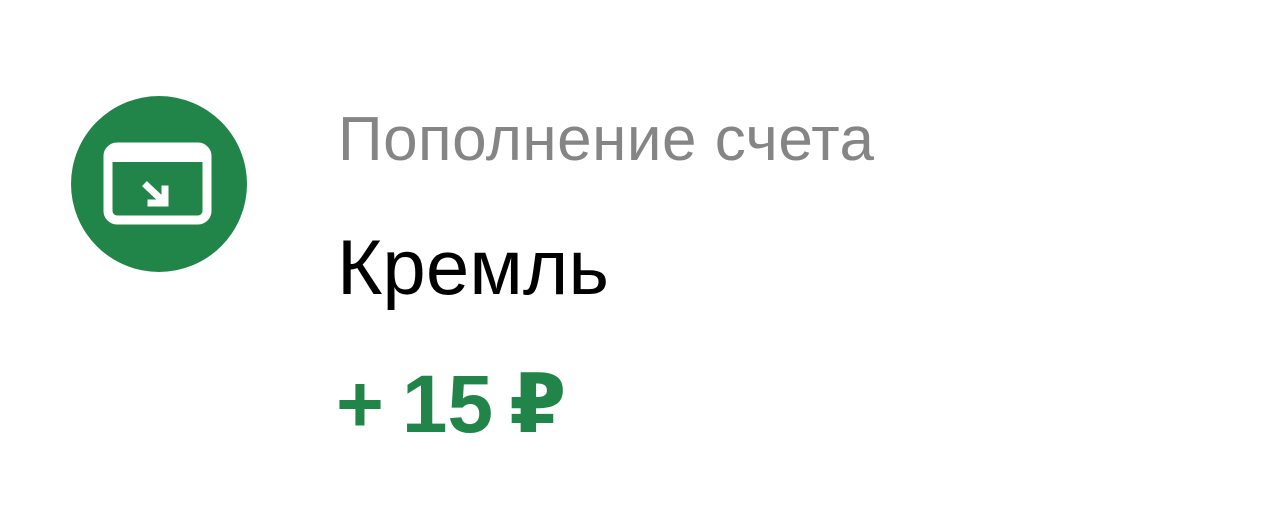 This screenshot has height=514, width=1280. Describe the element at coordinates (360, 404) in the screenshot. I see `amount-sign: +` at that location.